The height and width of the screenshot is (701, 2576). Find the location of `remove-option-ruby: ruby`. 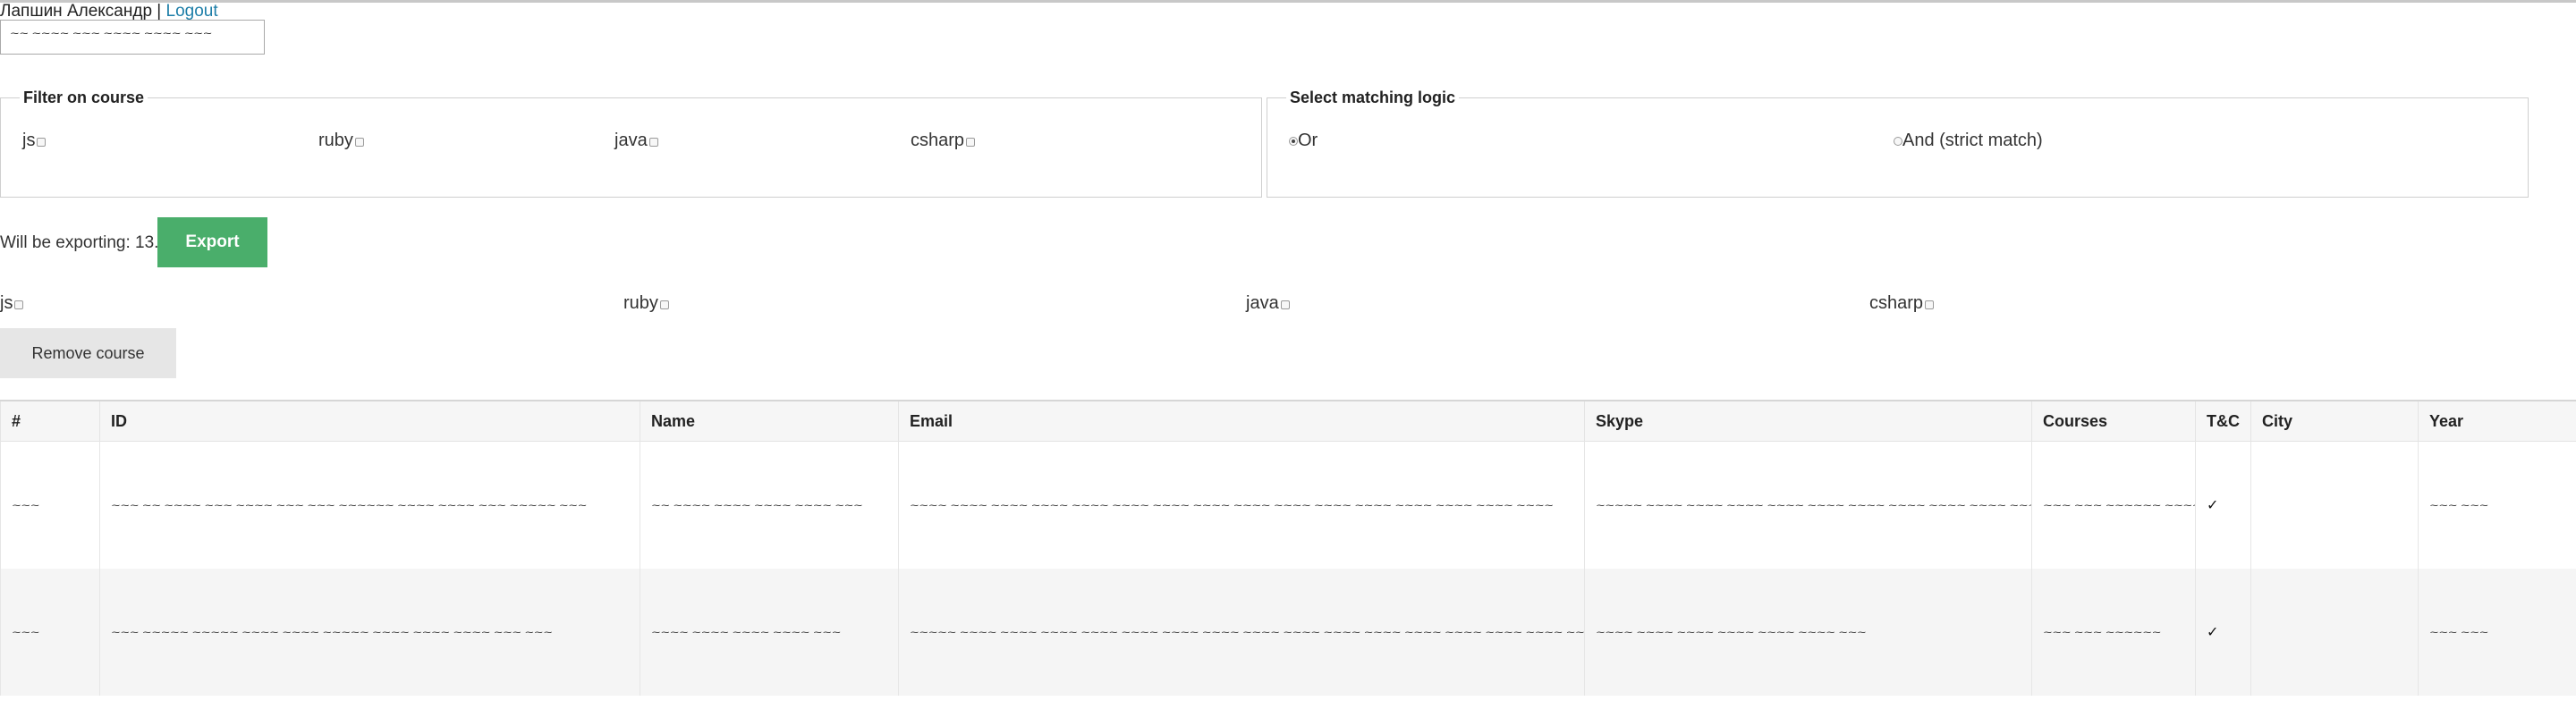

remove-option-ruby: ruby is located at coordinates (646, 303).